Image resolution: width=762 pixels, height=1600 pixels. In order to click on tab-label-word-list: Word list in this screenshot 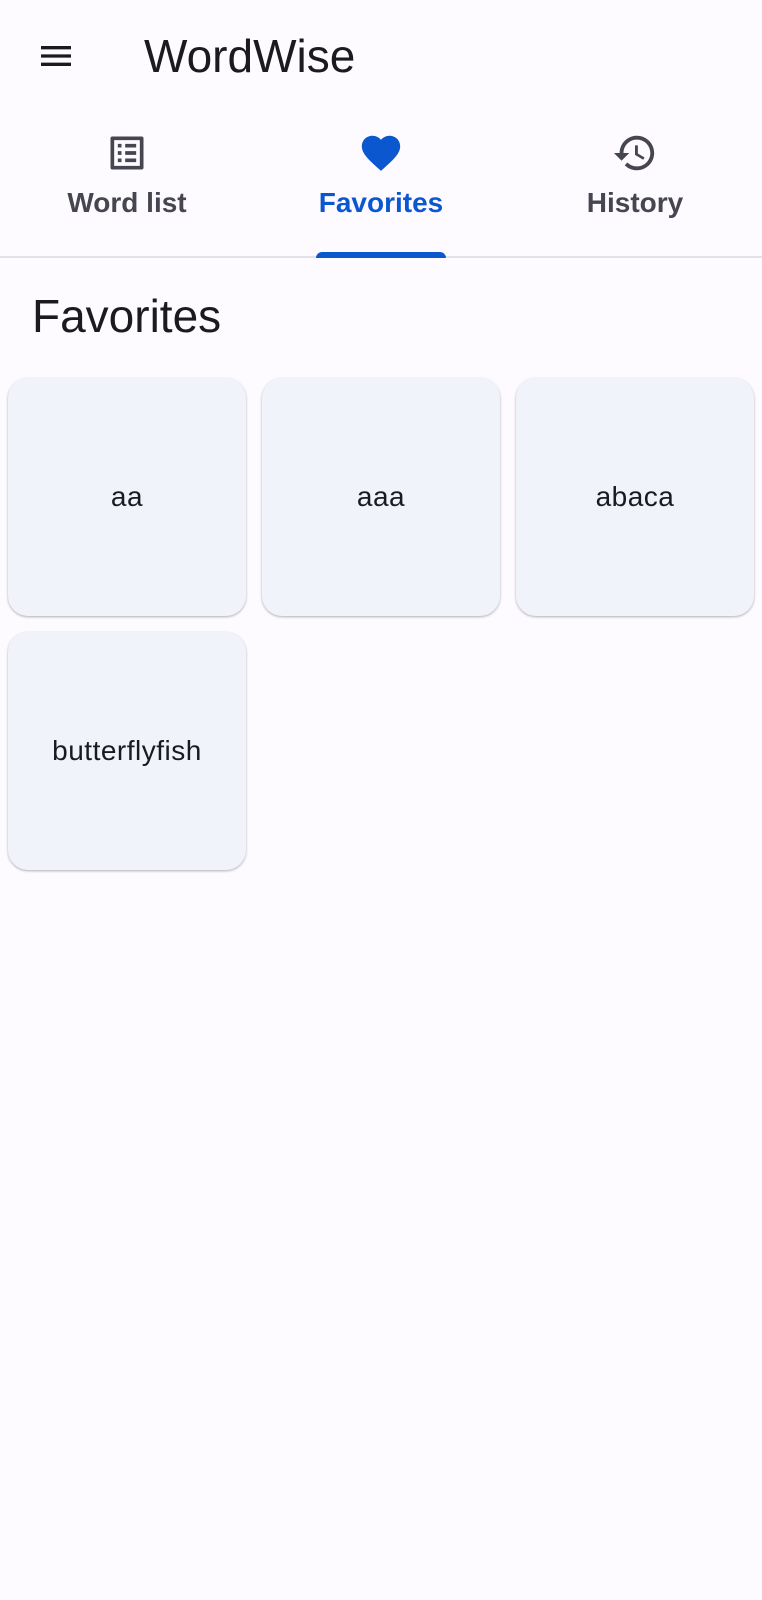, I will do `click(127, 202)`.